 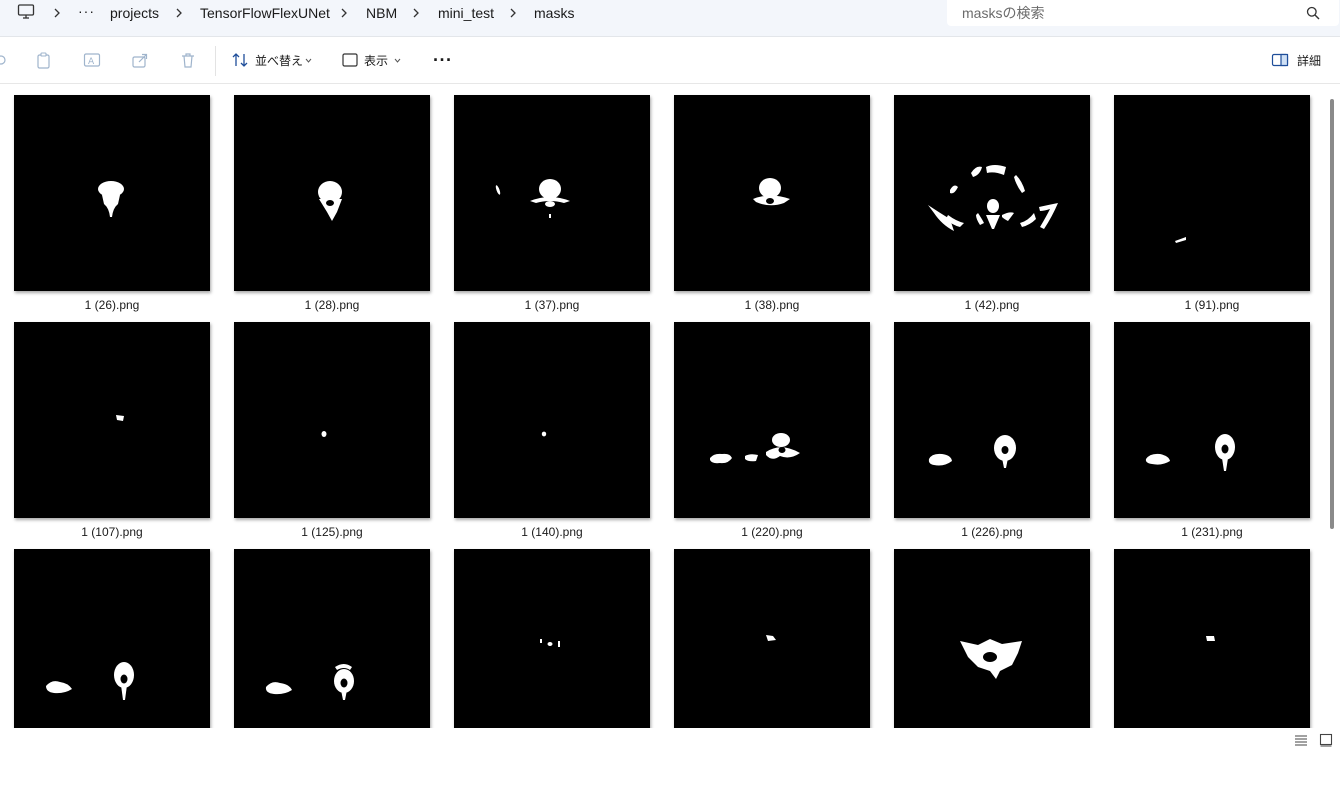 I want to click on vertical-scrollbar, so click(x=1332, y=314).